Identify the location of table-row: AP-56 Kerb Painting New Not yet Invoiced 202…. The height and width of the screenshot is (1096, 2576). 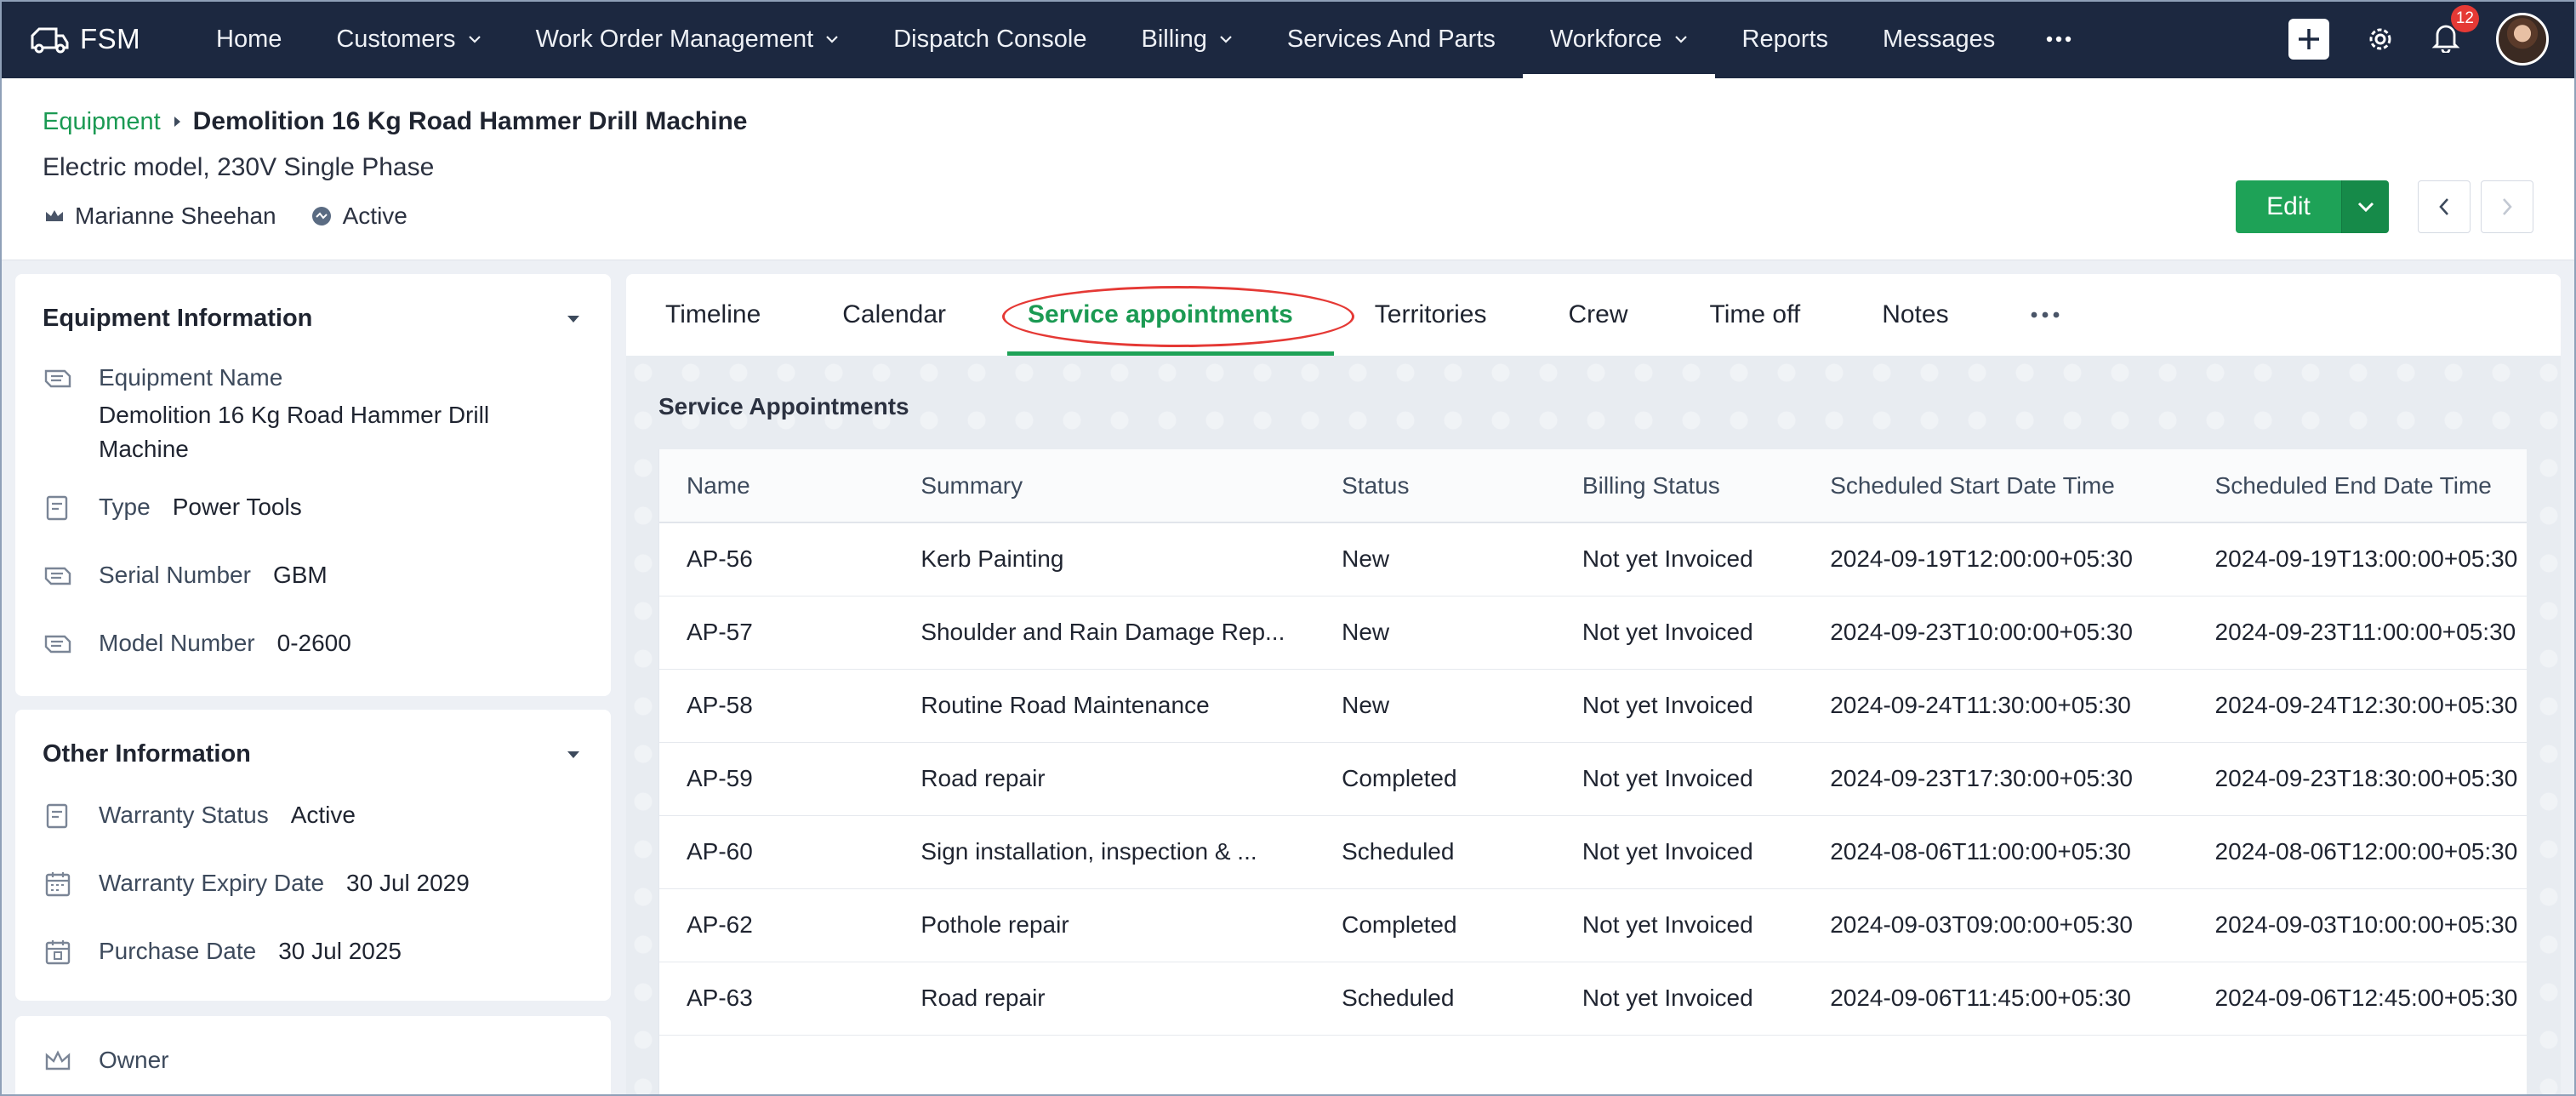
(1593, 560).